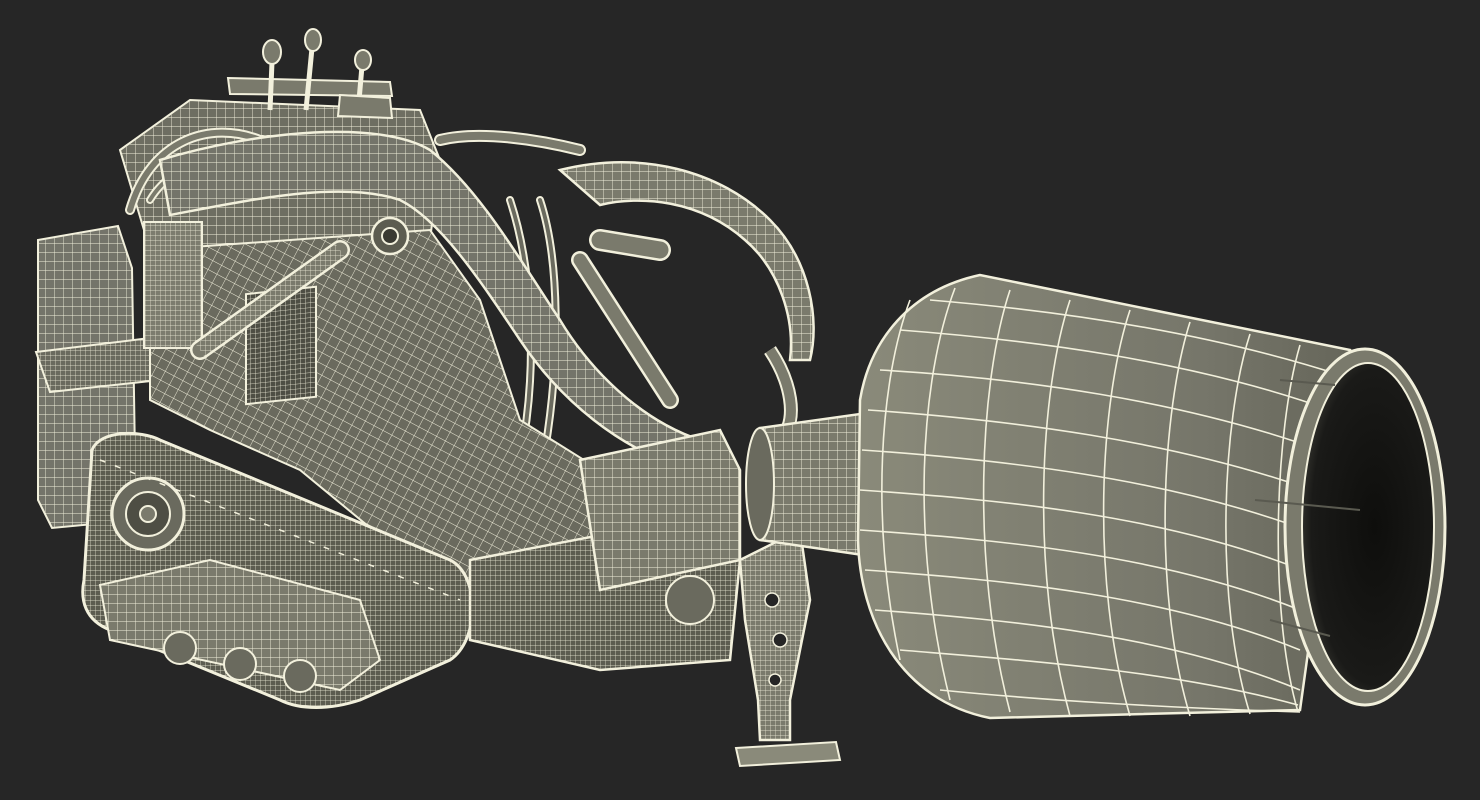 The width and height of the screenshot is (1480, 800). What do you see at coordinates (173, 285) in the screenshot?
I see `filter-unit` at bounding box center [173, 285].